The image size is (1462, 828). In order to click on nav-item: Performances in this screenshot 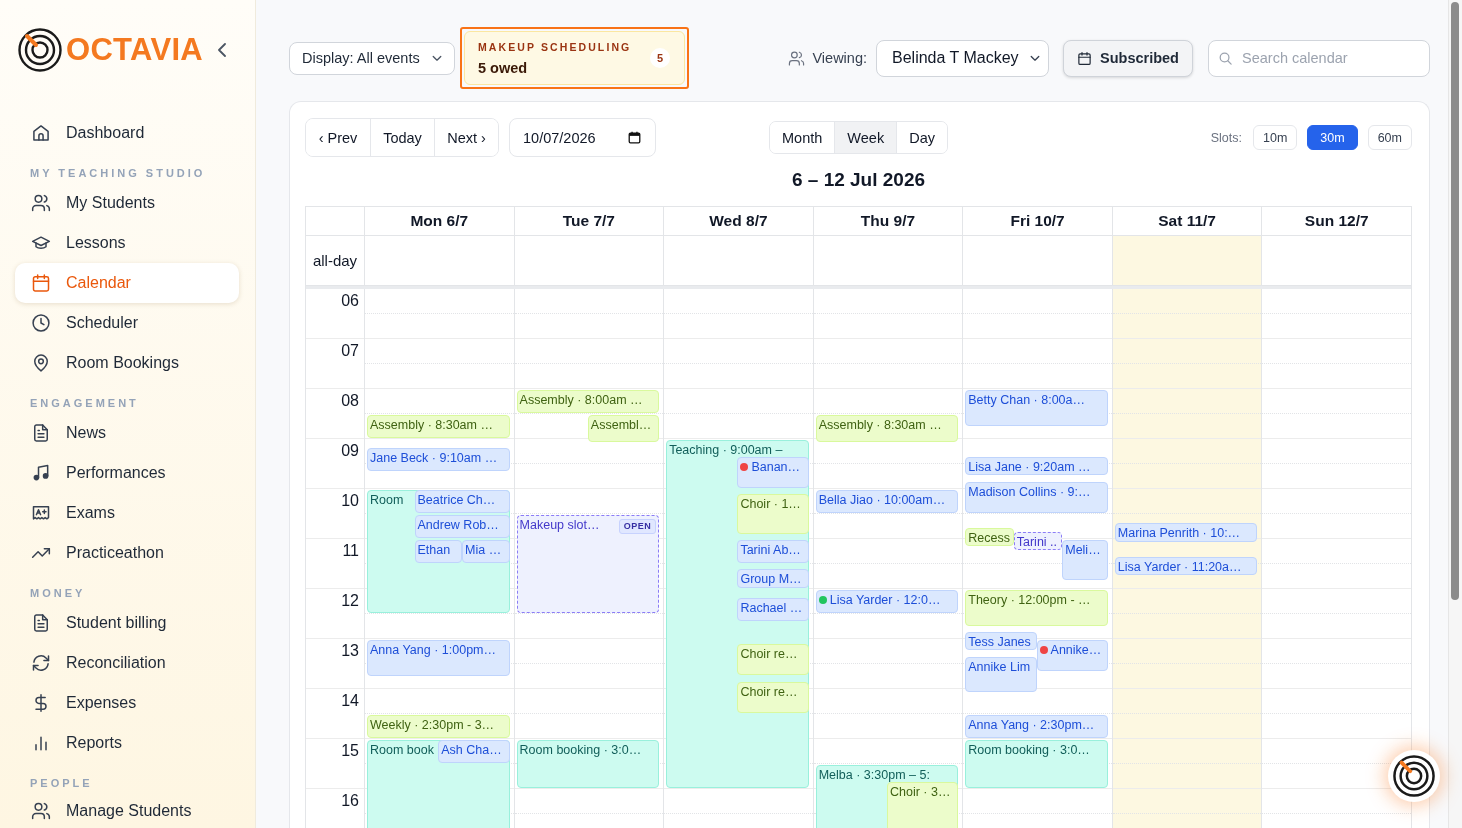, I will do `click(127, 473)`.